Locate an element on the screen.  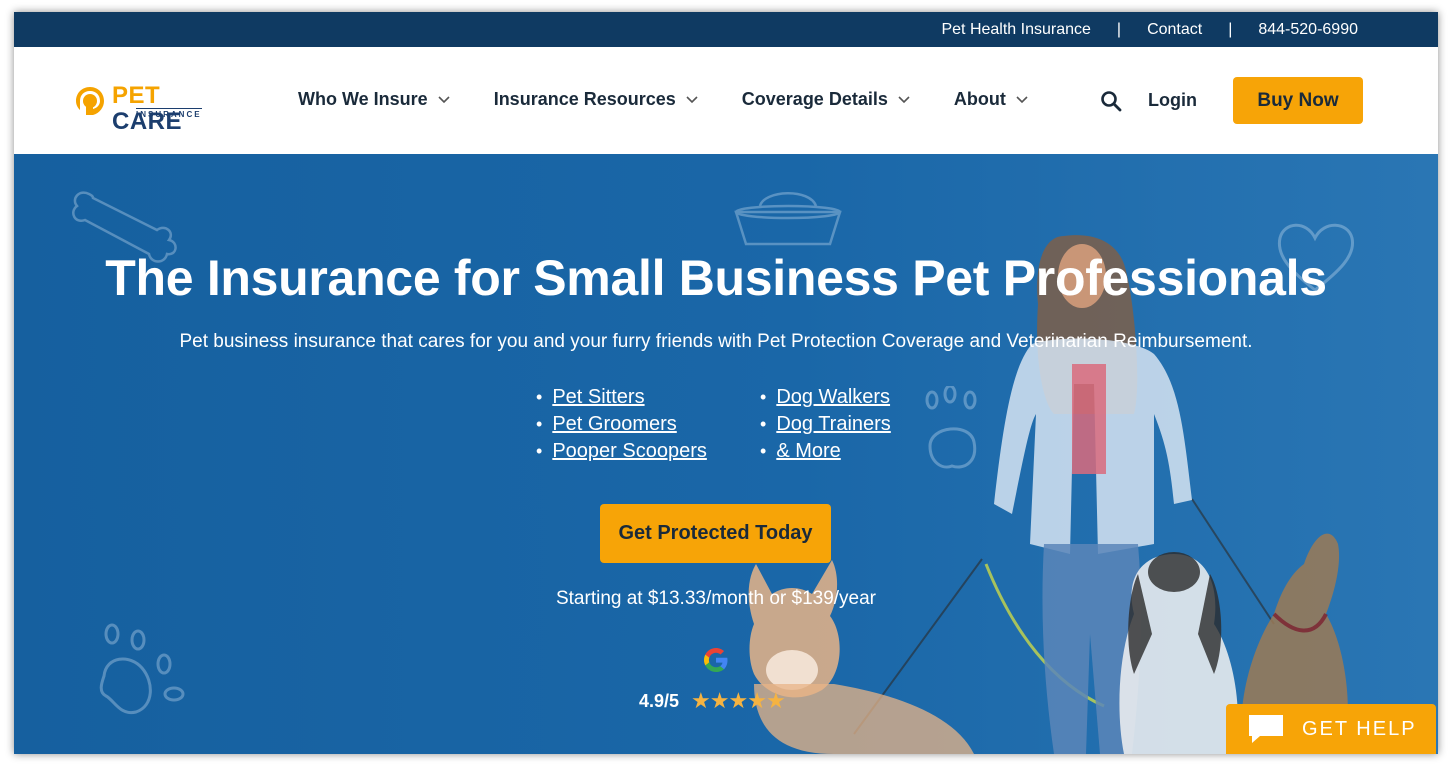
menu-who-we-insure: Who We Insure is located at coordinates (374, 99).